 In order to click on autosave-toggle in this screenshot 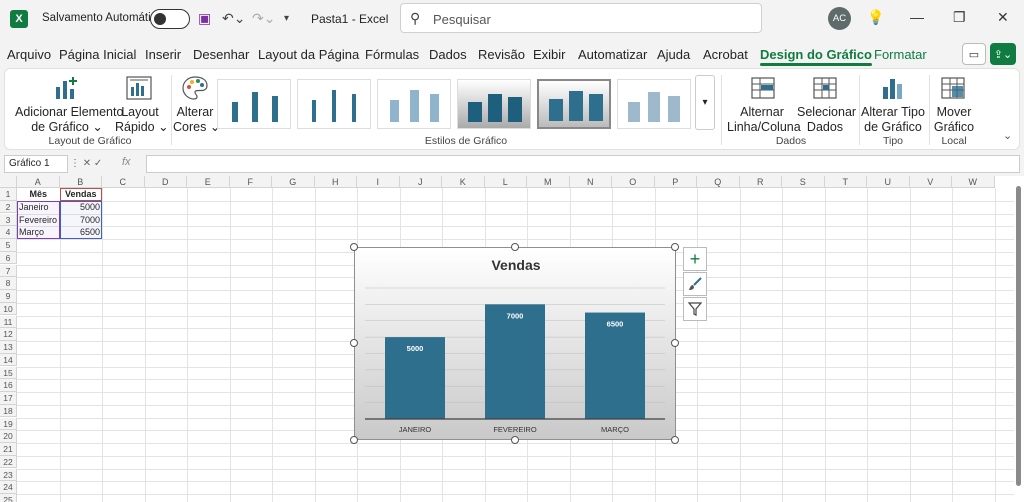, I will do `click(170, 19)`.